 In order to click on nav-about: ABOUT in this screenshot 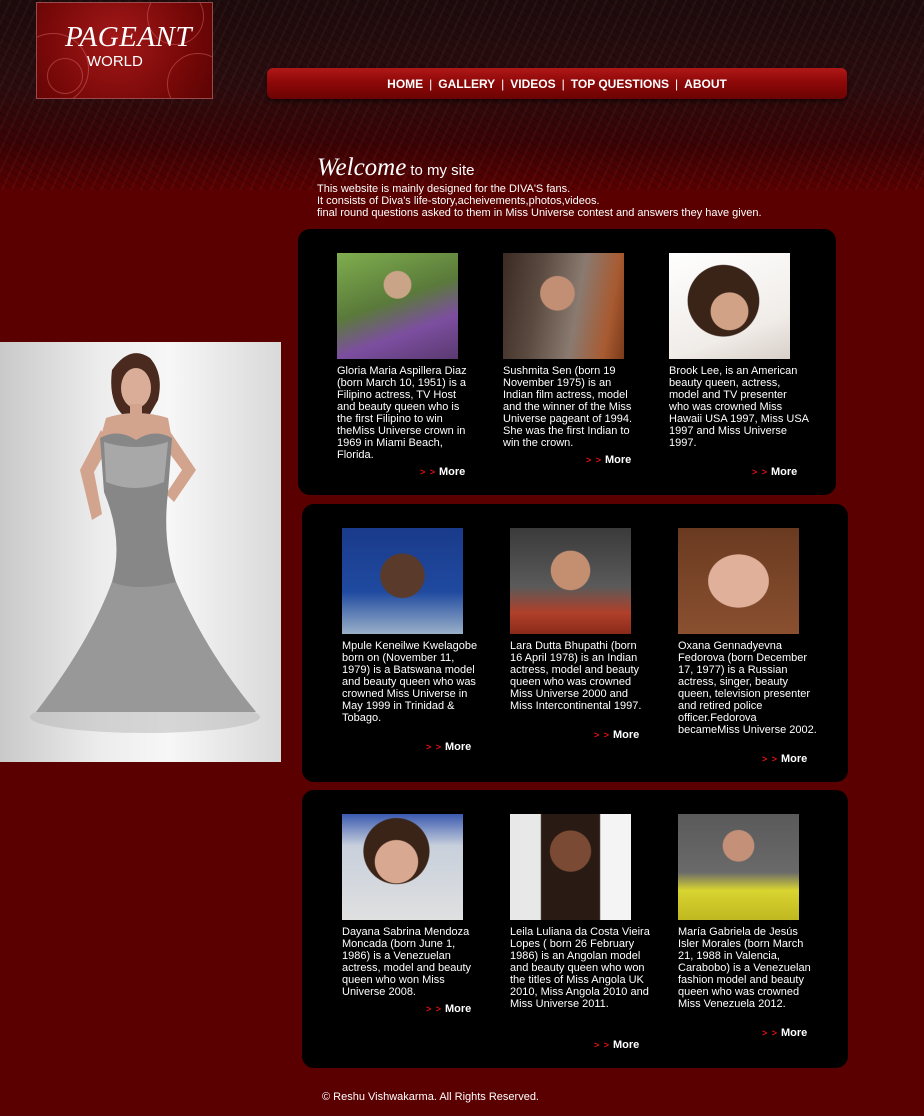, I will do `click(705, 84)`.